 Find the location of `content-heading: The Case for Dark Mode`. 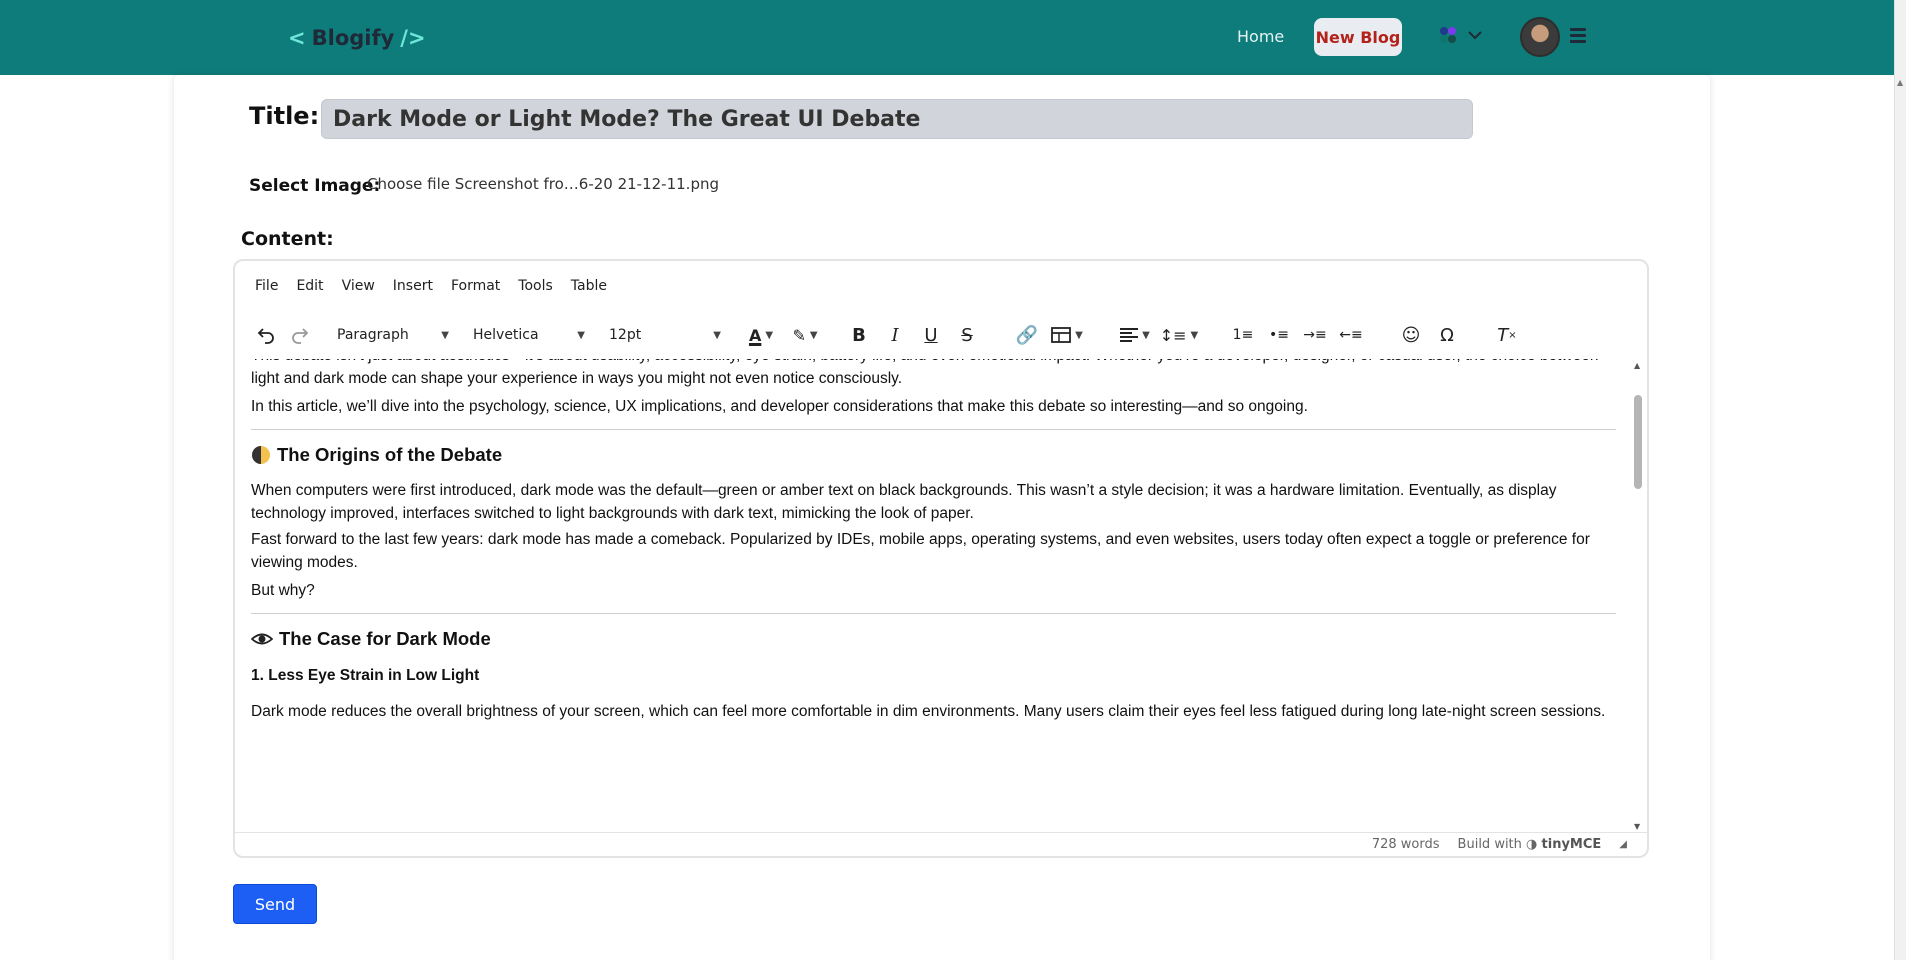

content-heading: The Case for Dark Mode is located at coordinates (371, 639).